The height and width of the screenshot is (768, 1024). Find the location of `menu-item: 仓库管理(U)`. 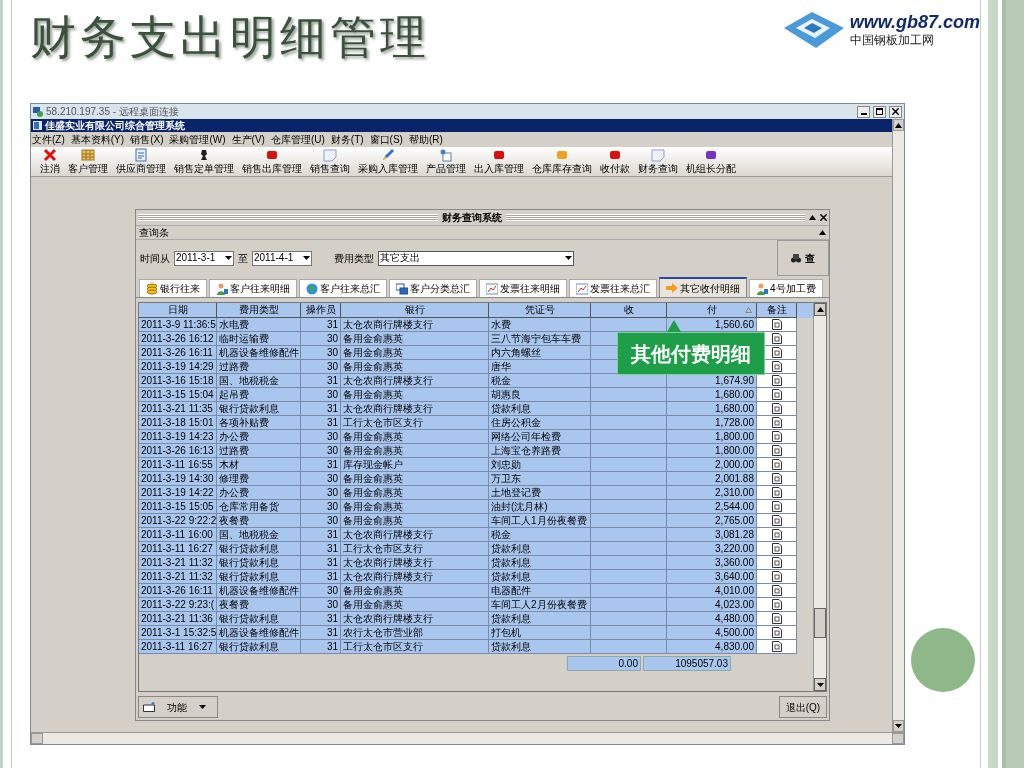

menu-item: 仓库管理(U) is located at coordinates (297, 139).